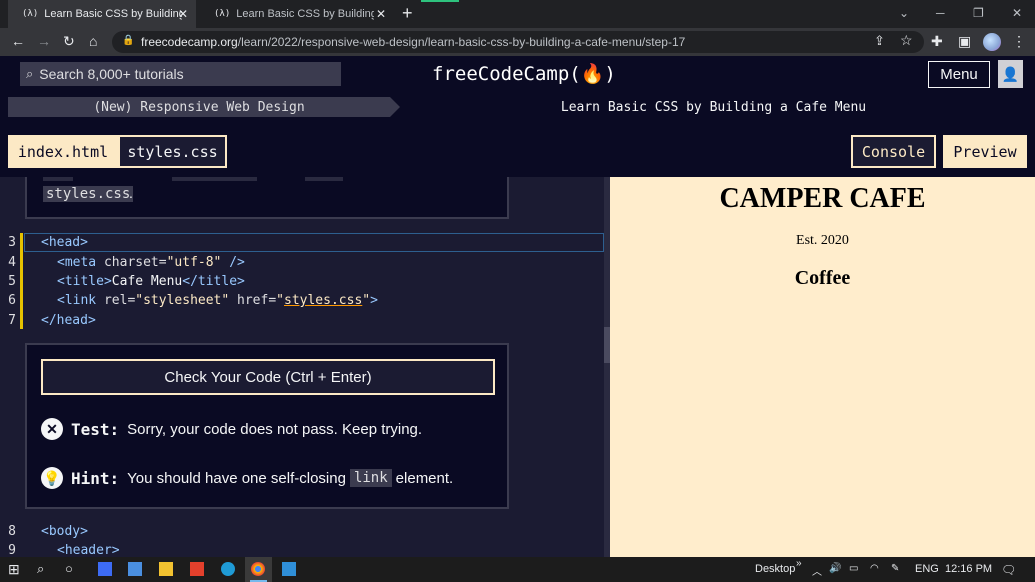 The image size is (1035, 582). I want to click on extensions-icon: ✚, so click(937, 41).